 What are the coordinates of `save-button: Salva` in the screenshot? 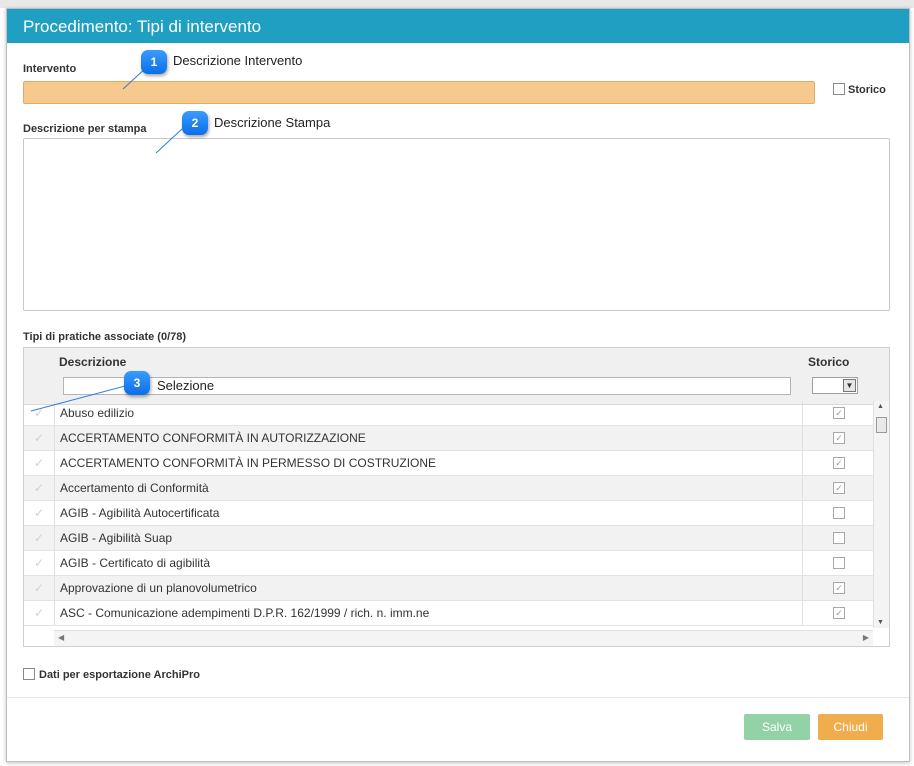 It's located at (777, 727).